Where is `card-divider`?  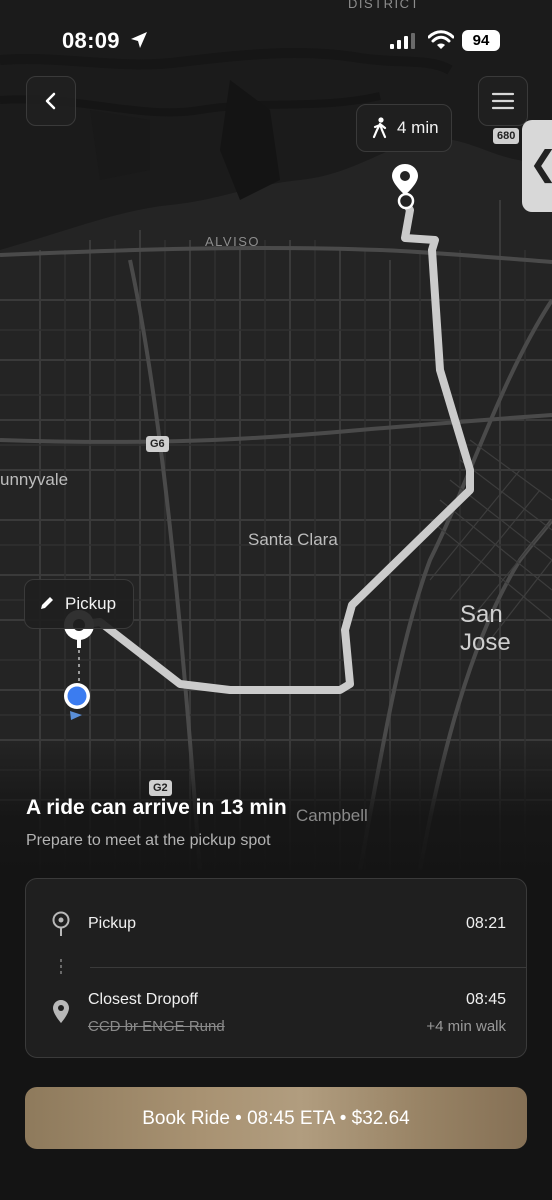
card-divider is located at coordinates (308, 967).